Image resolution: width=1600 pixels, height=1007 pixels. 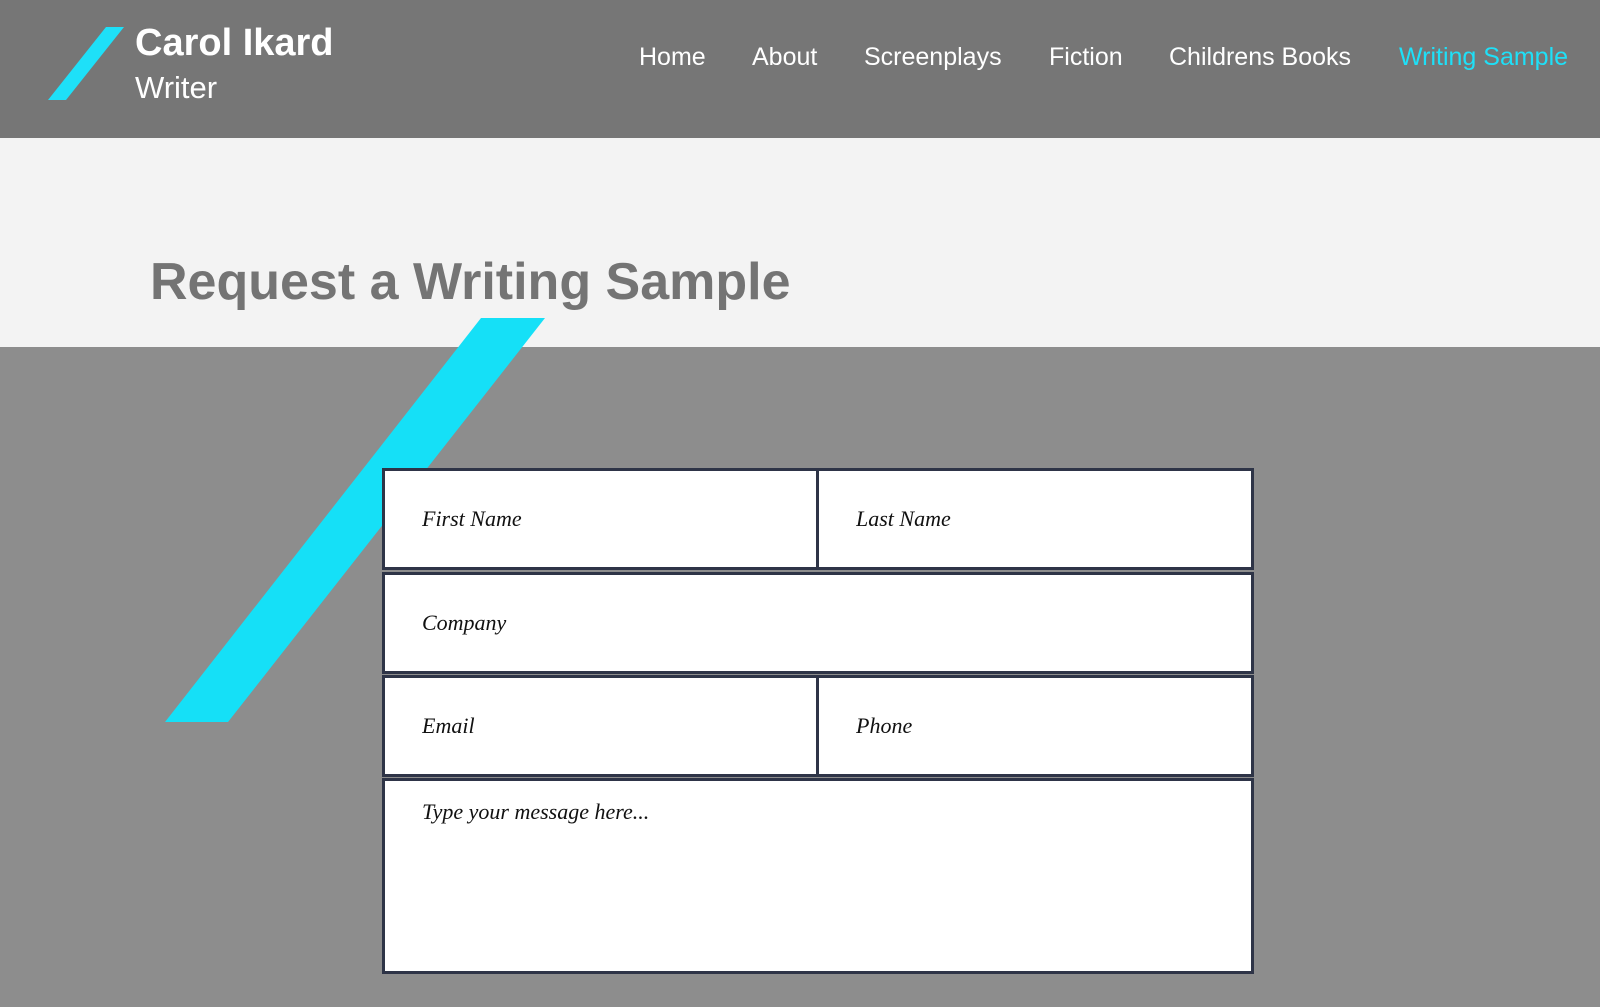 What do you see at coordinates (818, 623) in the screenshot?
I see `company-field` at bounding box center [818, 623].